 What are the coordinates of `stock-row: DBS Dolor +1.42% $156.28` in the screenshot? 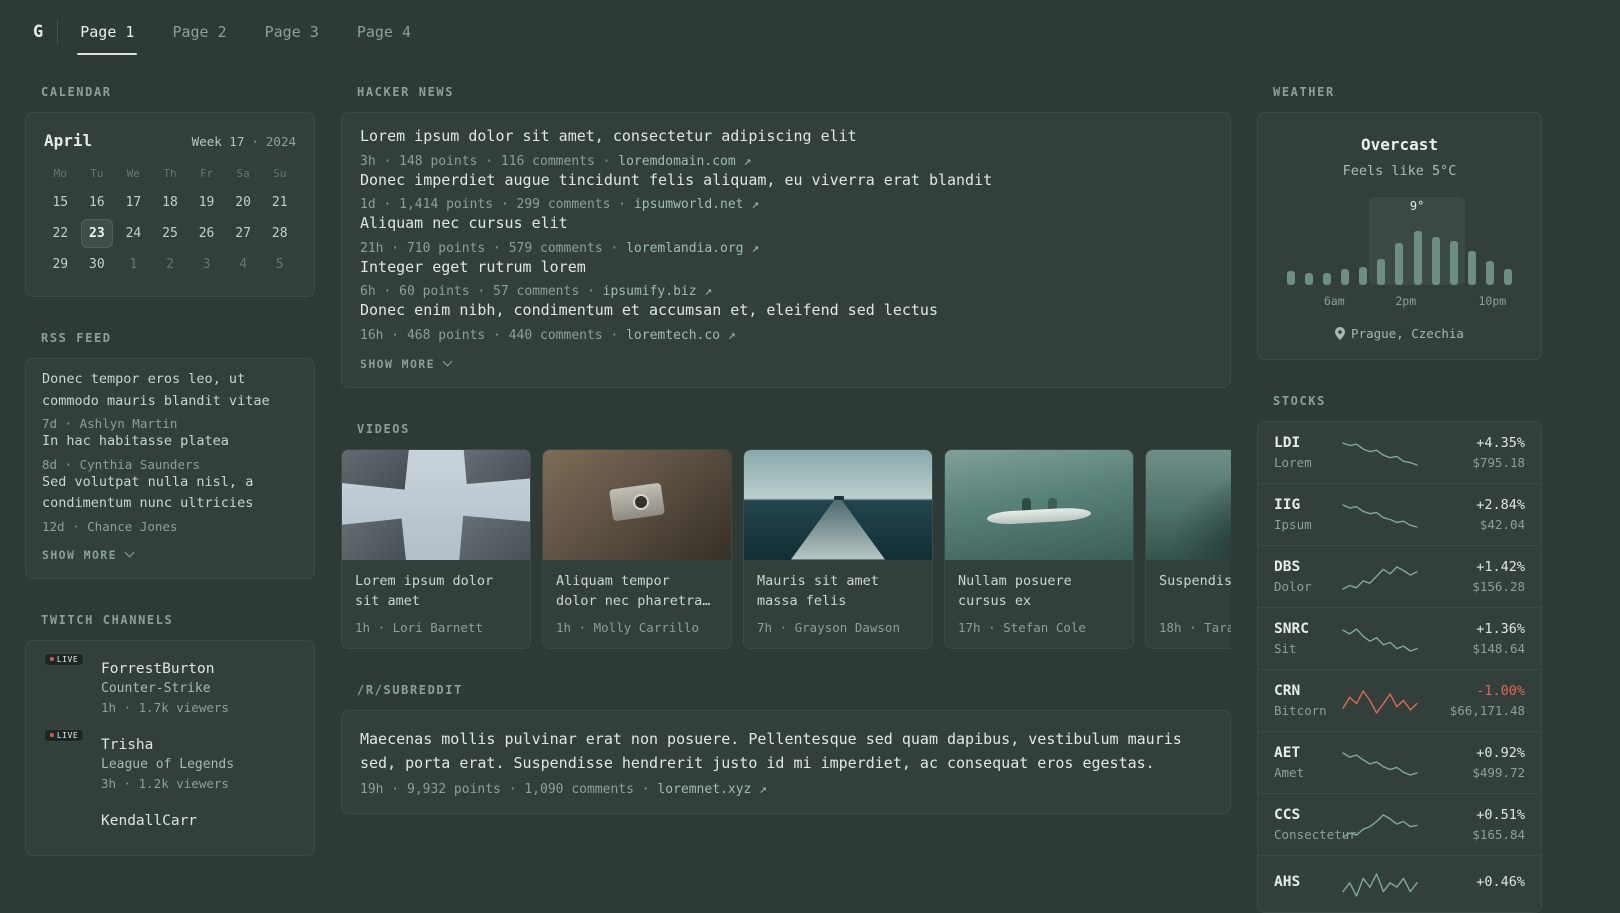 It's located at (1399, 576).